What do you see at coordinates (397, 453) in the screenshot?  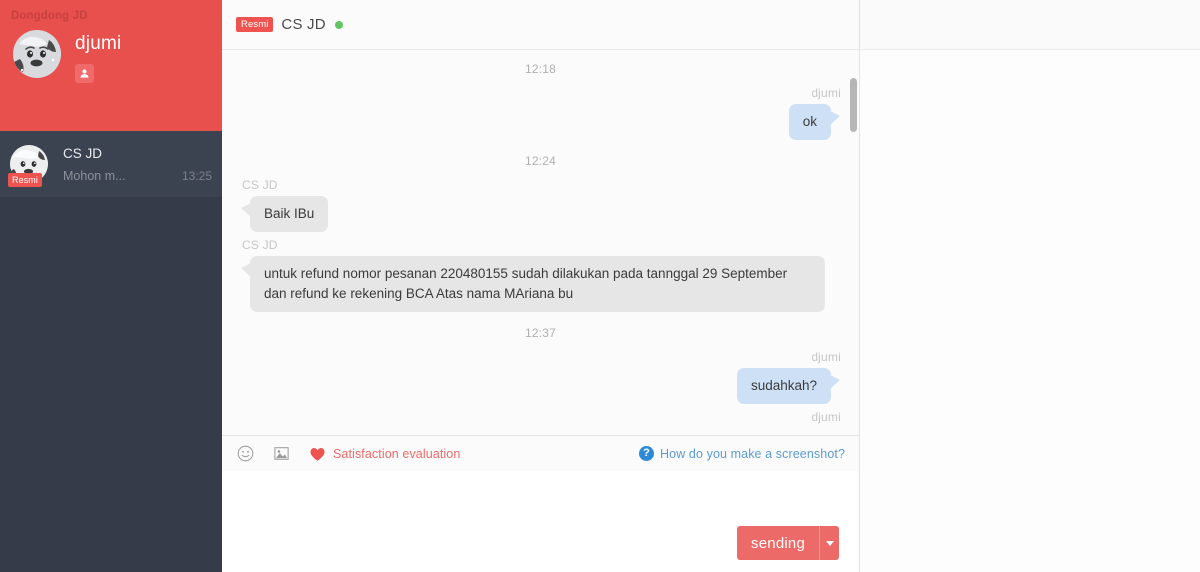 I see `satisfaction-evaluation-label: Satisfaction evaluation` at bounding box center [397, 453].